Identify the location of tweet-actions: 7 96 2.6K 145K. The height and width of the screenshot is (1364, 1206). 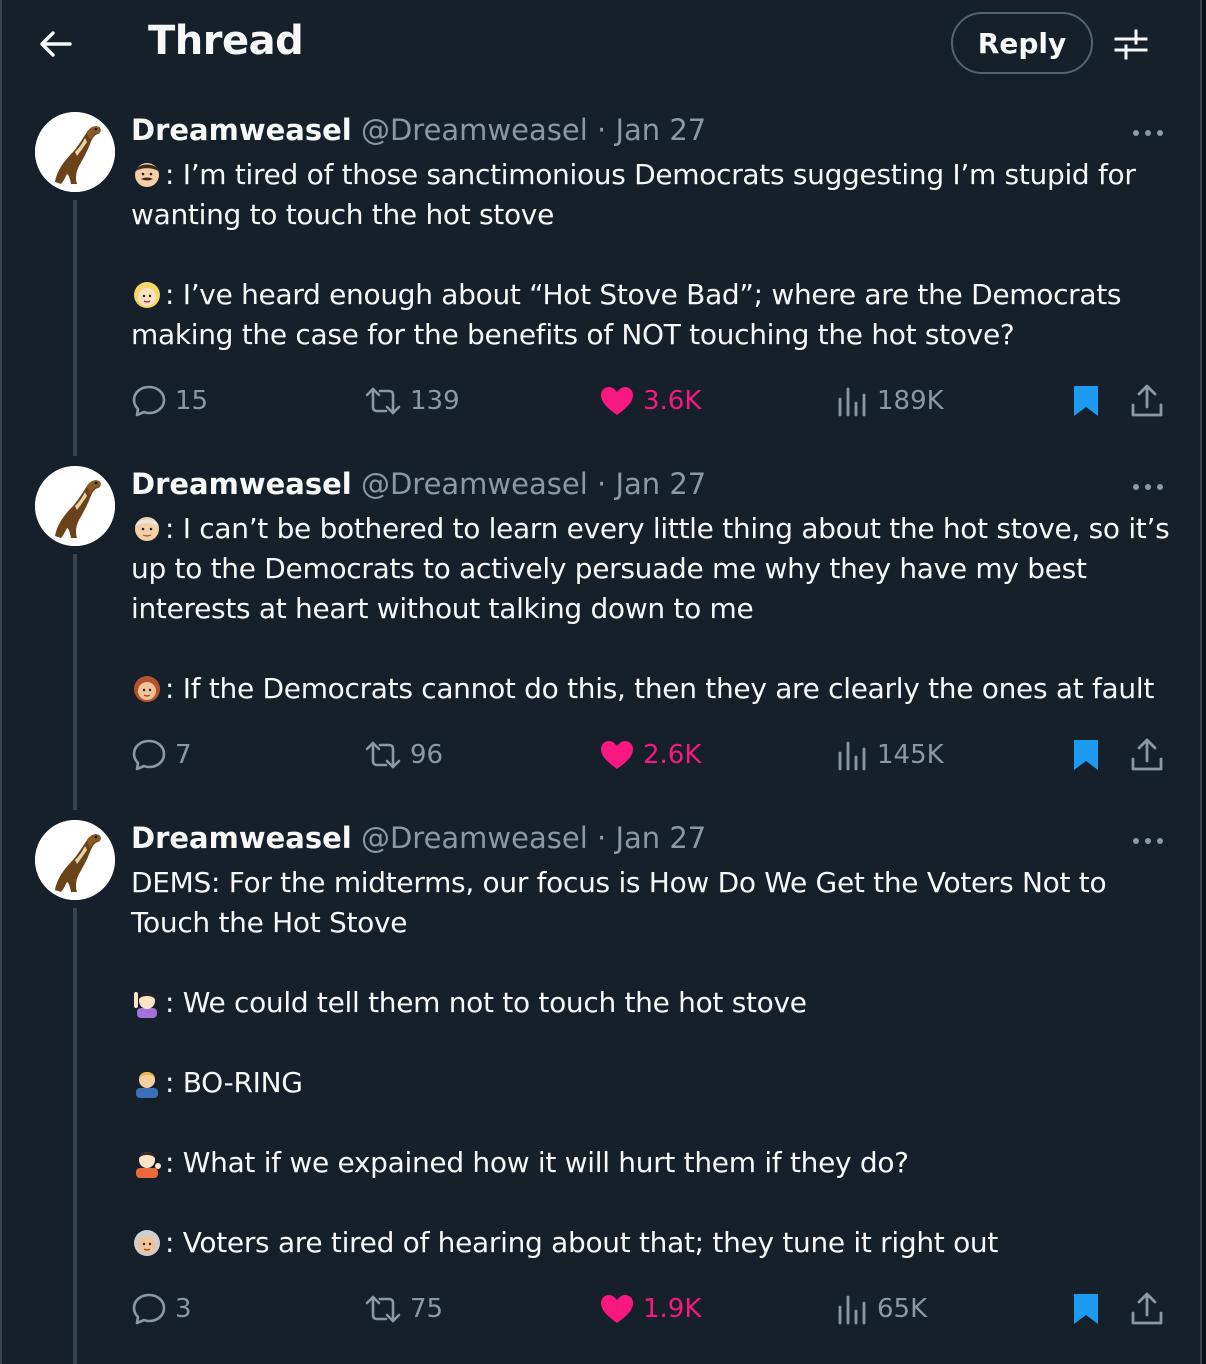
(651, 755).